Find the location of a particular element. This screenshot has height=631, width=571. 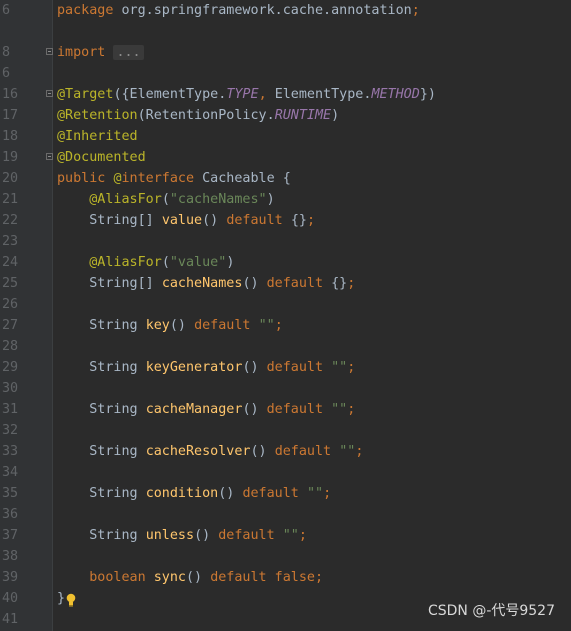

lightbulb-icon is located at coordinates (71, 600).